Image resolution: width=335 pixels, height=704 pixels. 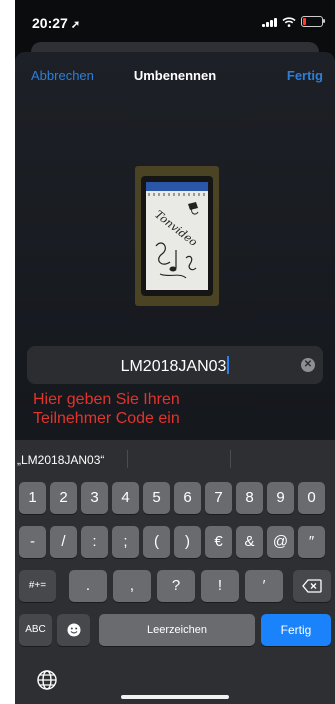 I want to click on key-more-symbols: #+=, so click(x=37, y=586).